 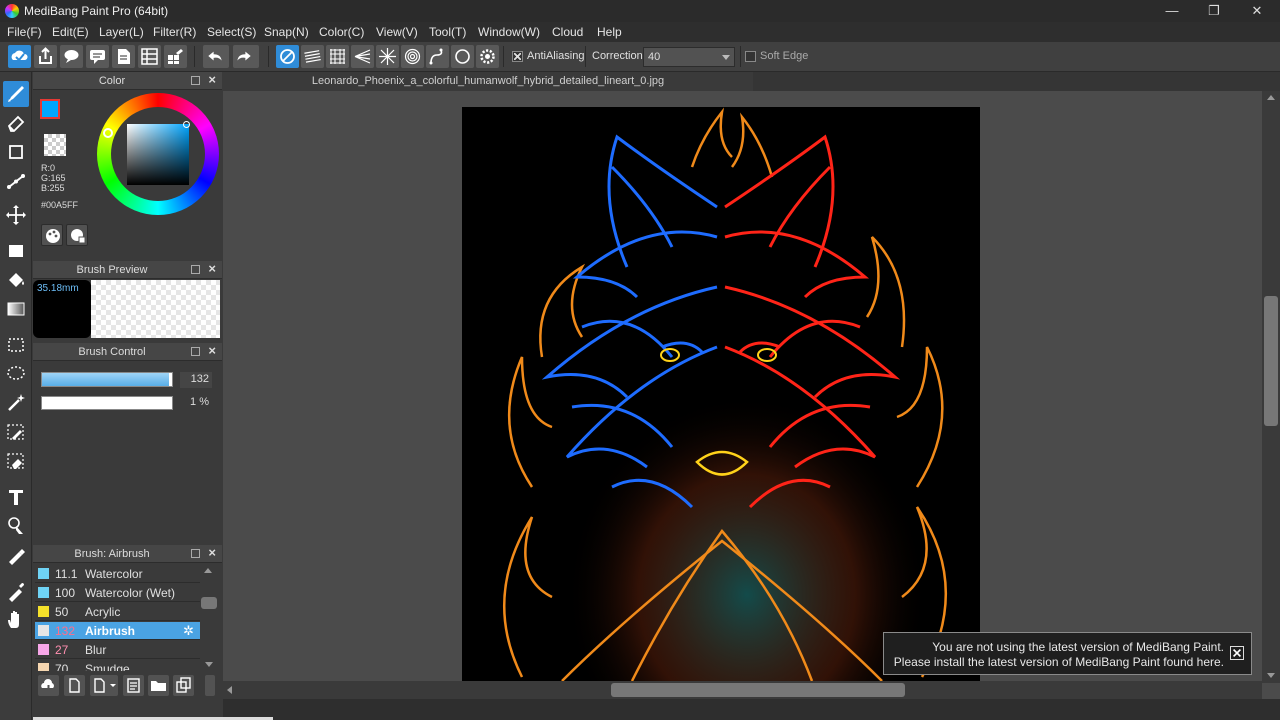 What do you see at coordinates (609, 32) in the screenshot?
I see `menu-help: Help` at bounding box center [609, 32].